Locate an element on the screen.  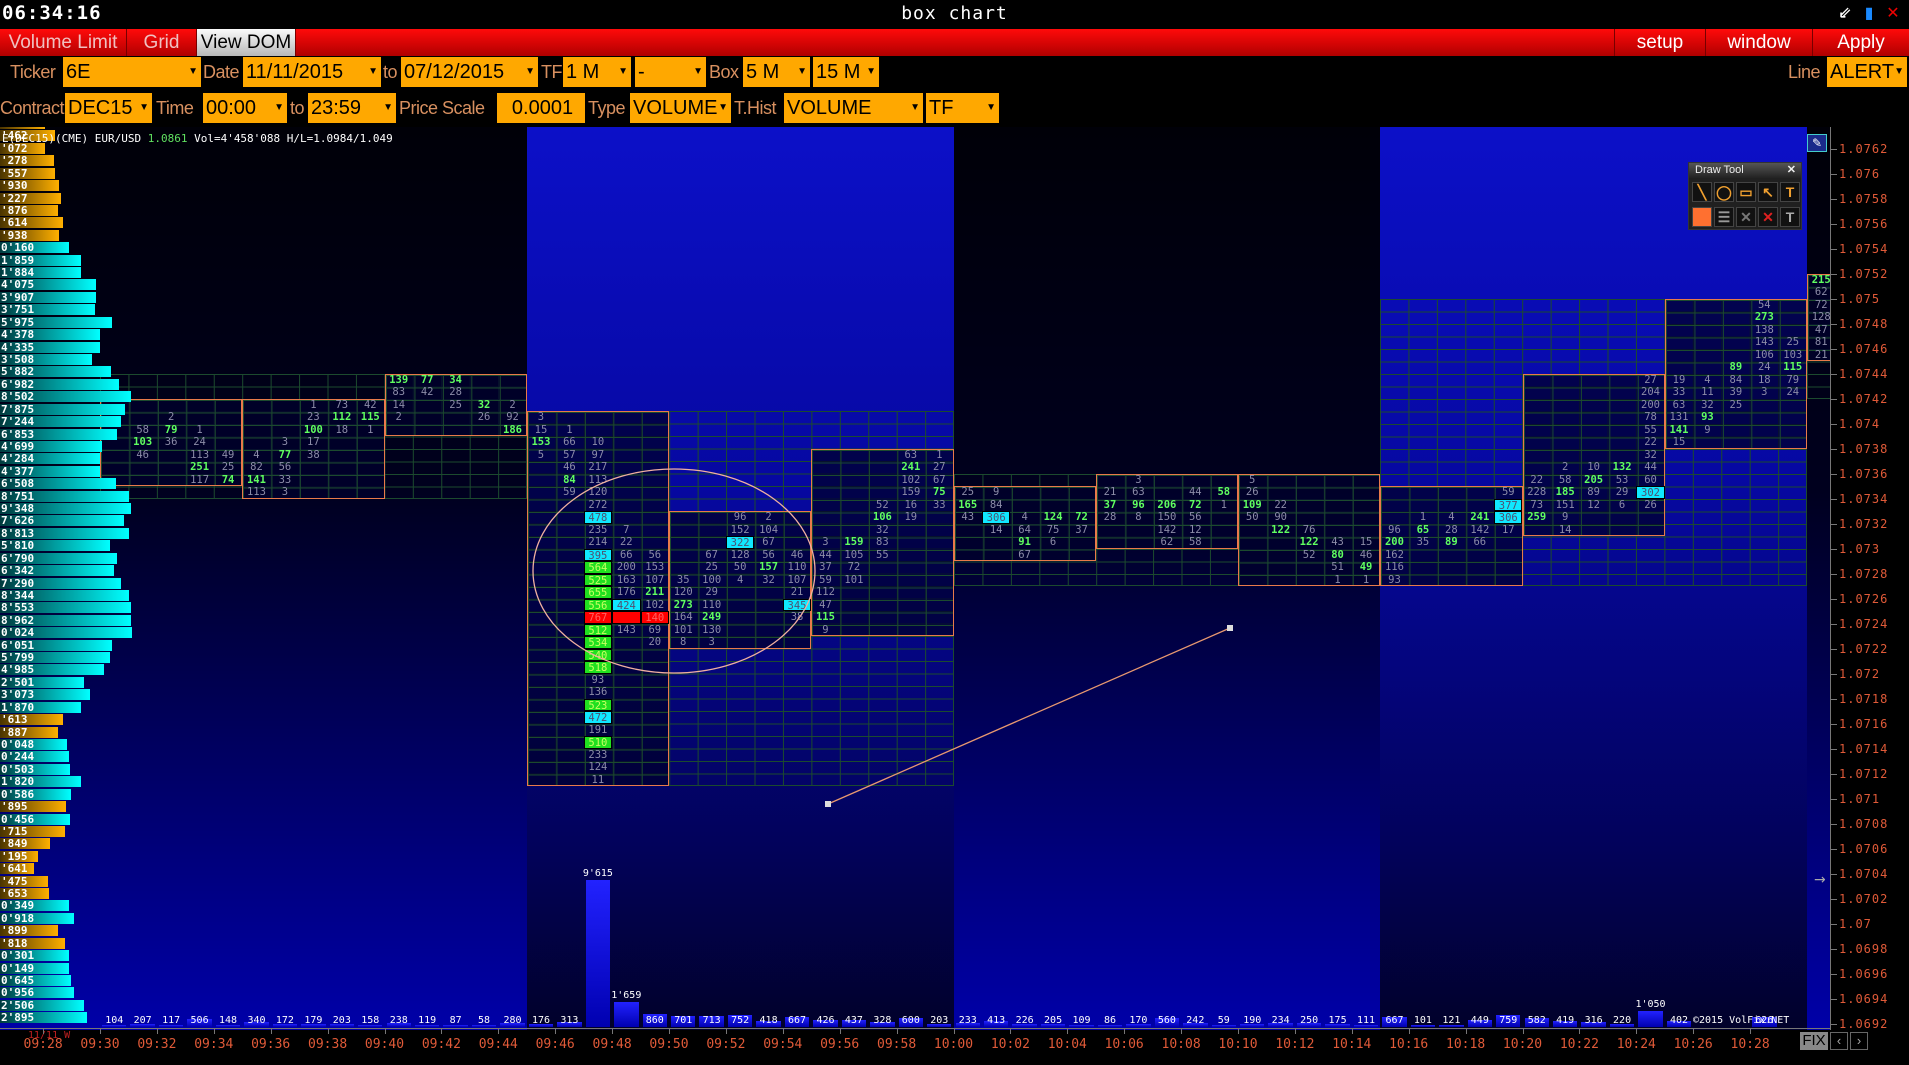
grid-button: Grid is located at coordinates (162, 42).